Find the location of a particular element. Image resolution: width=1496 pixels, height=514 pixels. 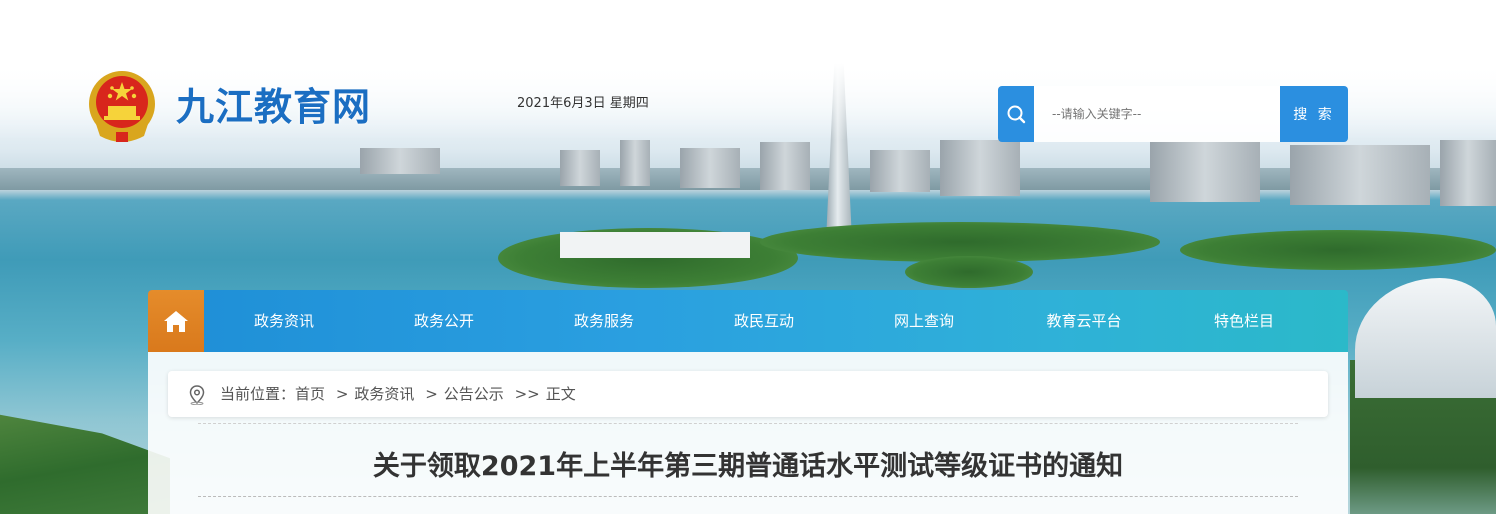

breadcrumb-gonggao-gongshi: 公告公示 is located at coordinates (474, 394).